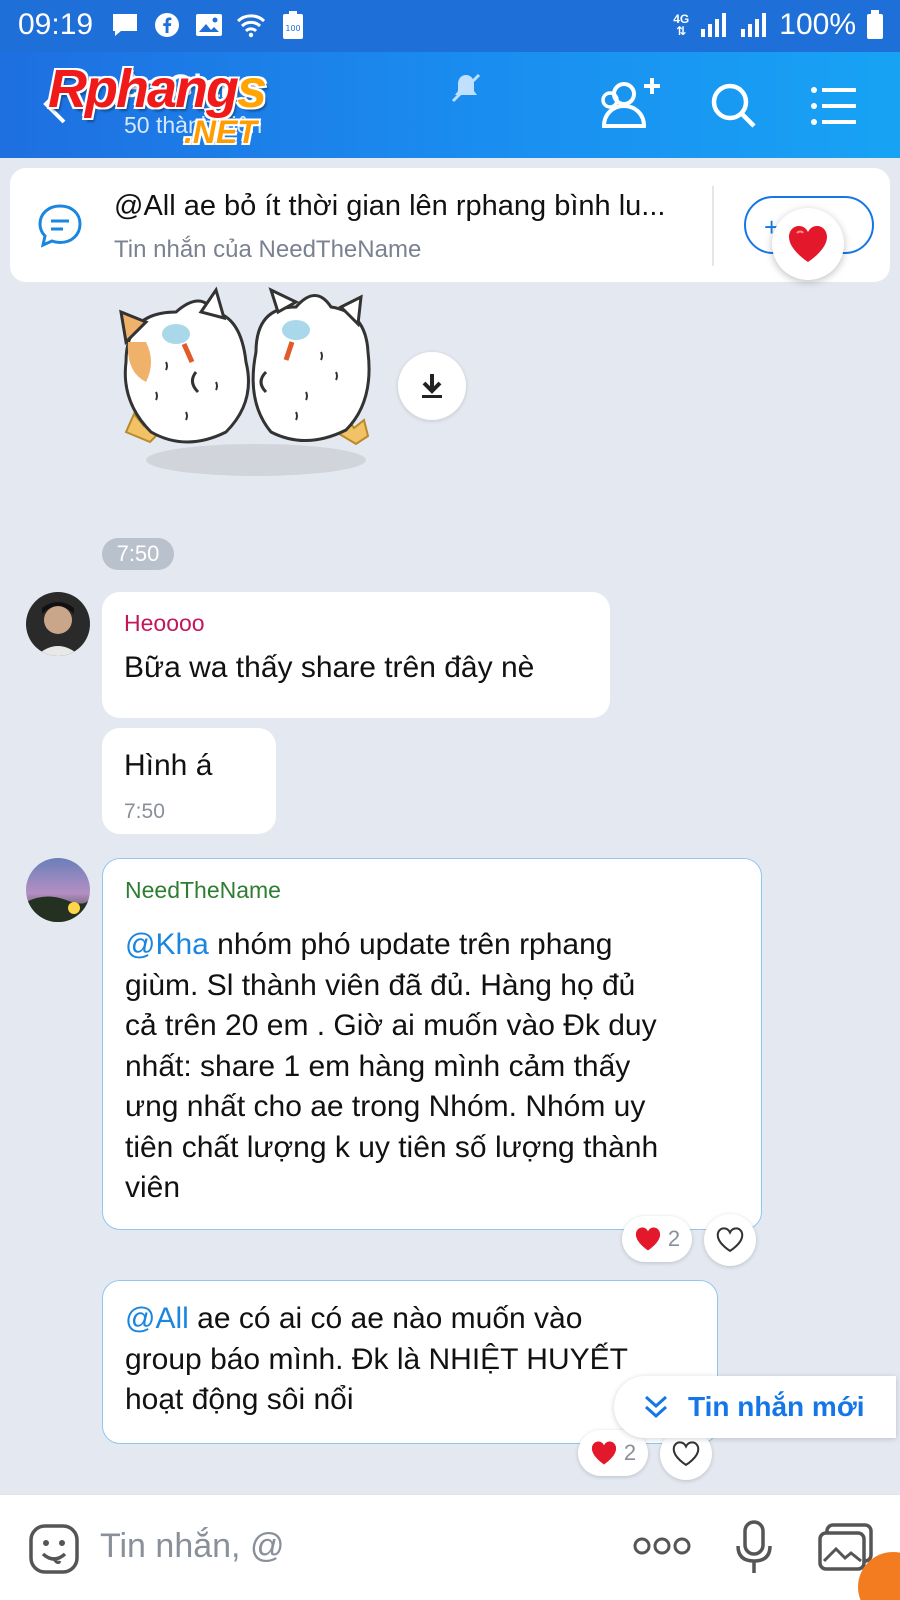 The image size is (900, 1600). Describe the element at coordinates (834, 106) in the screenshot. I see `menu-list-icon` at that location.